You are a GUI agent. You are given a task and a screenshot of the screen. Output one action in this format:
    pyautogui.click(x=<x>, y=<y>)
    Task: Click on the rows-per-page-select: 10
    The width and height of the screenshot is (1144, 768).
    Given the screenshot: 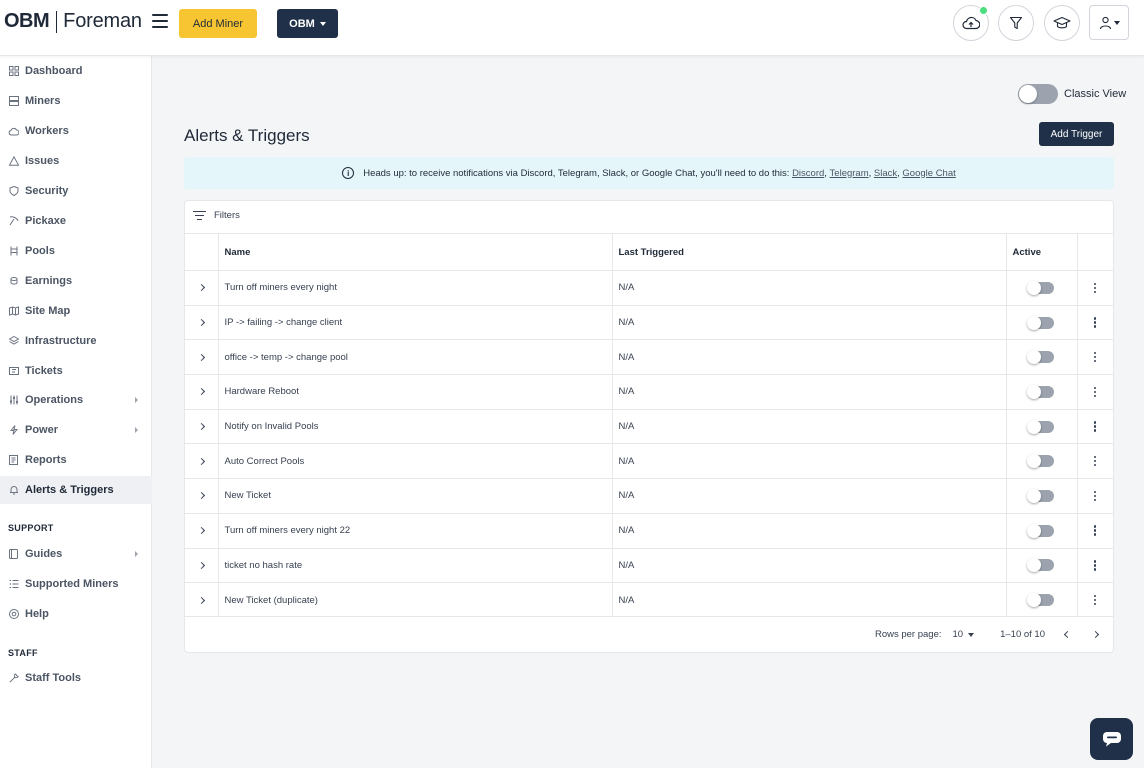 What is the action you would take?
    pyautogui.click(x=964, y=634)
    